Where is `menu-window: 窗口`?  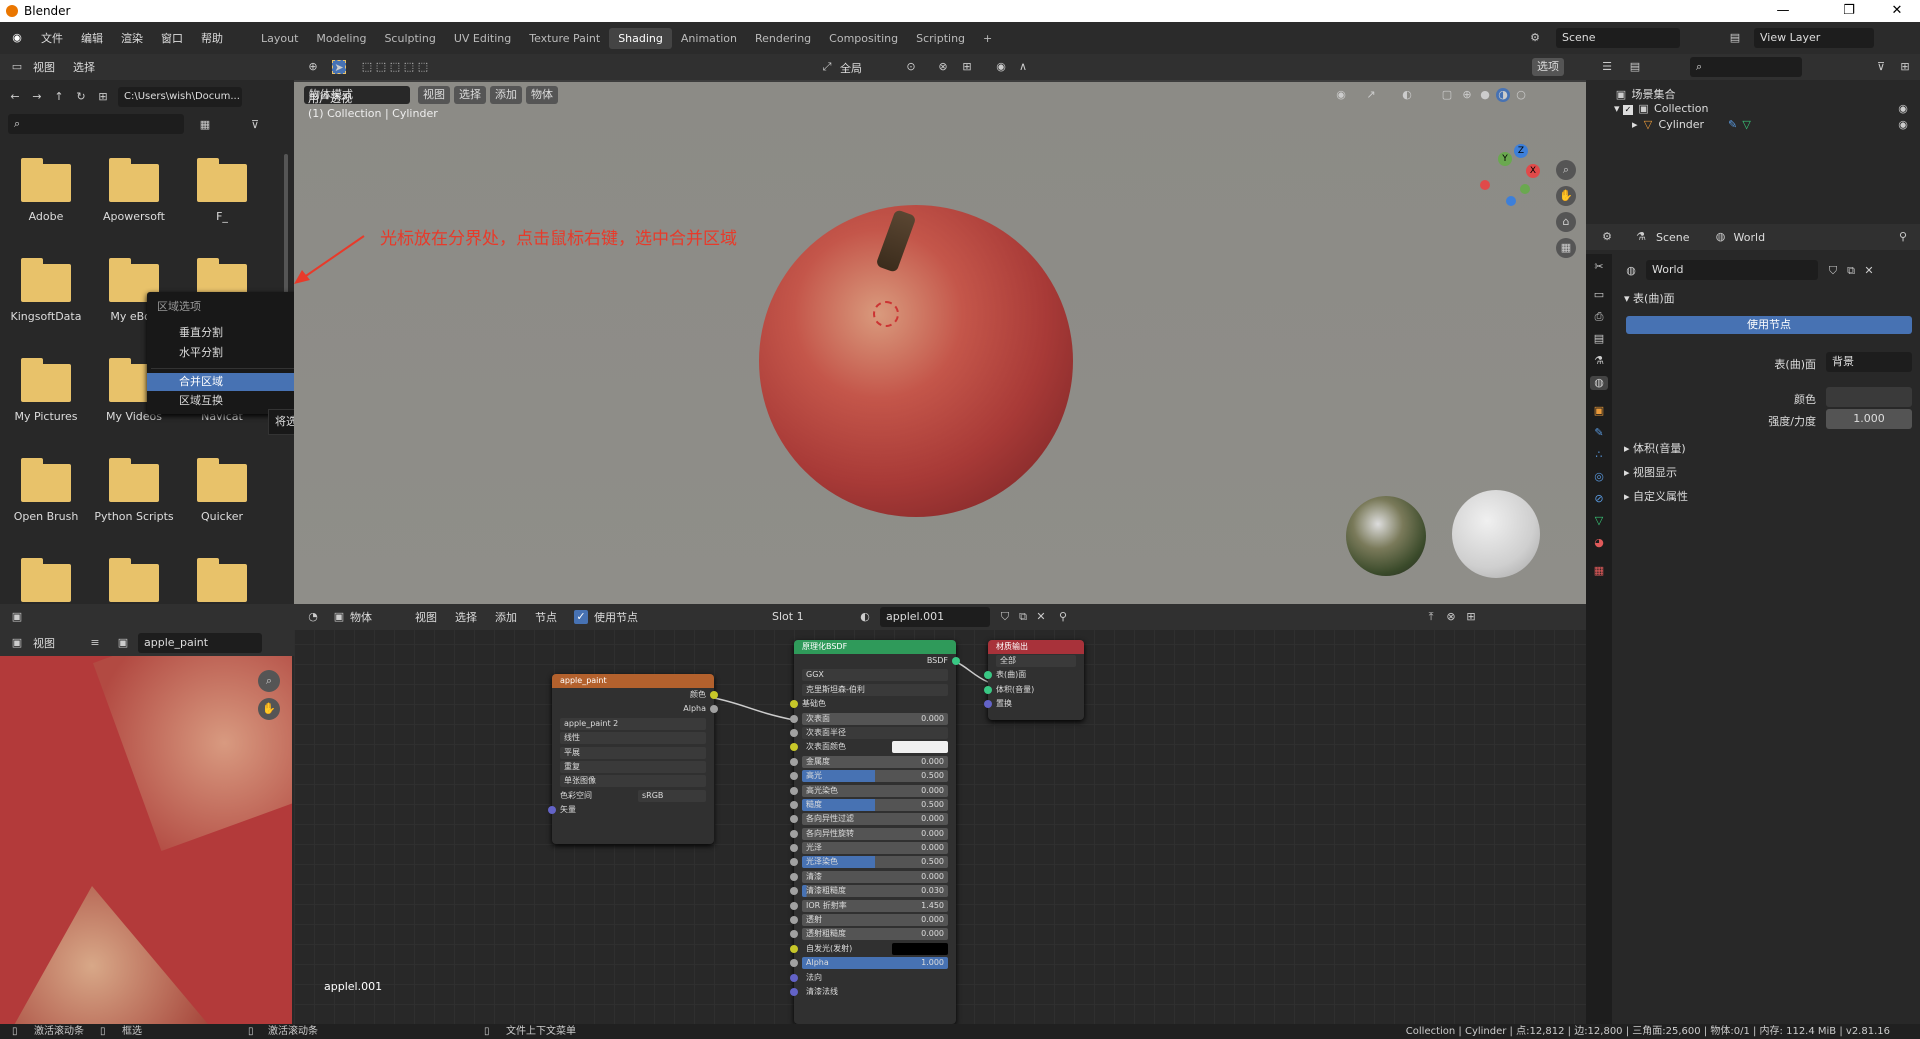
menu-window: 窗口 is located at coordinates (172, 38).